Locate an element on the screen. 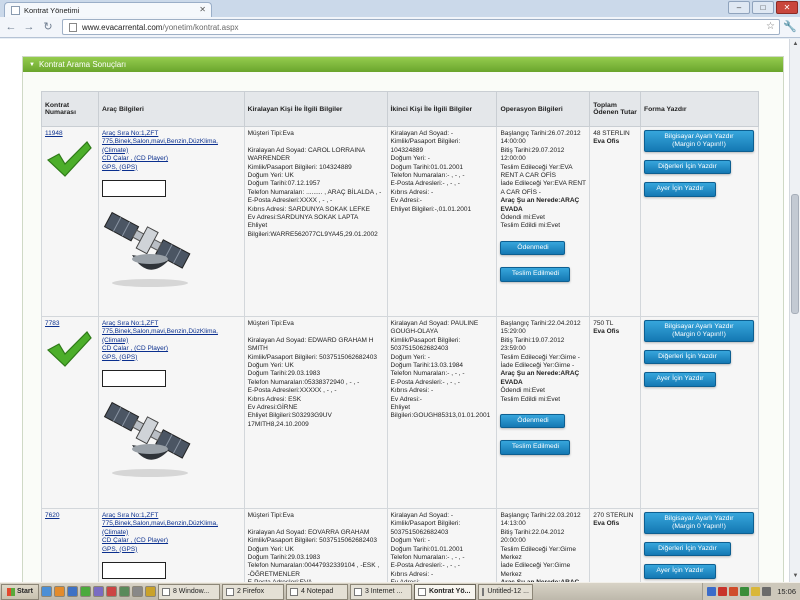  text-line: Ev Adresi:SARDUNYA SOKAK LAPTA is located at coordinates (303, 218).